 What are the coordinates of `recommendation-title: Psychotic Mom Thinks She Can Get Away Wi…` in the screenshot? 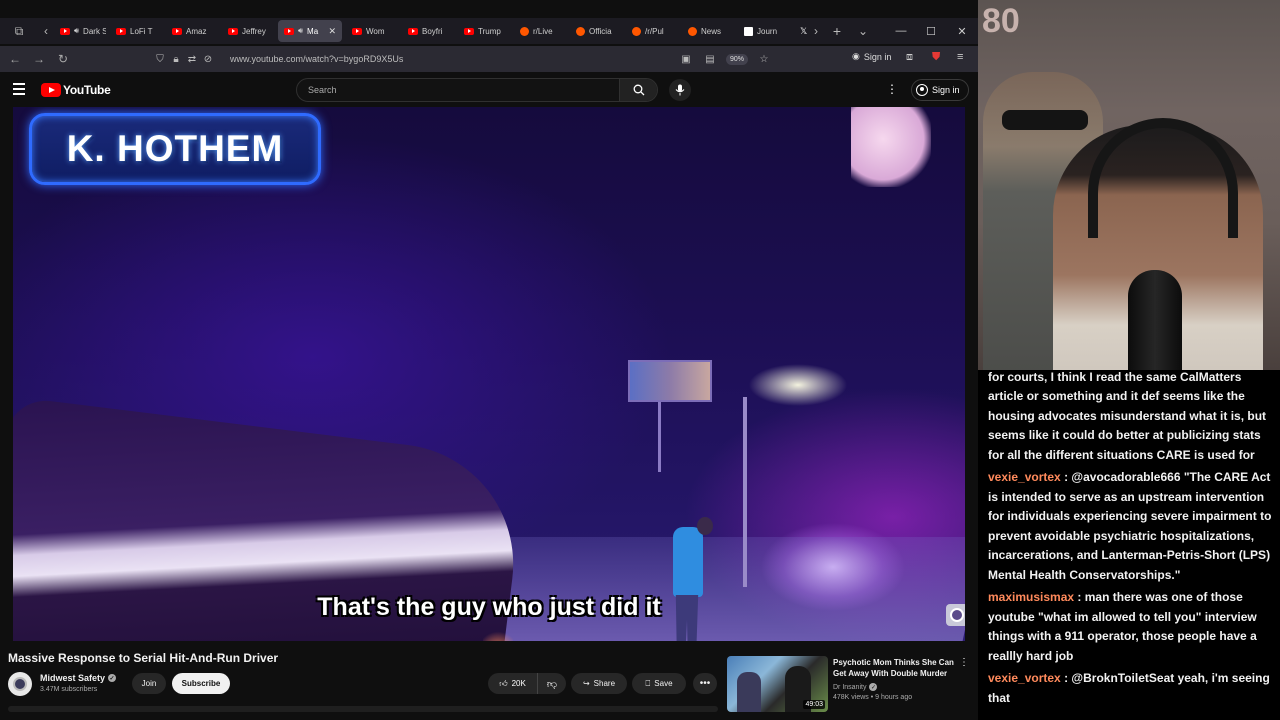 It's located at (895, 668).